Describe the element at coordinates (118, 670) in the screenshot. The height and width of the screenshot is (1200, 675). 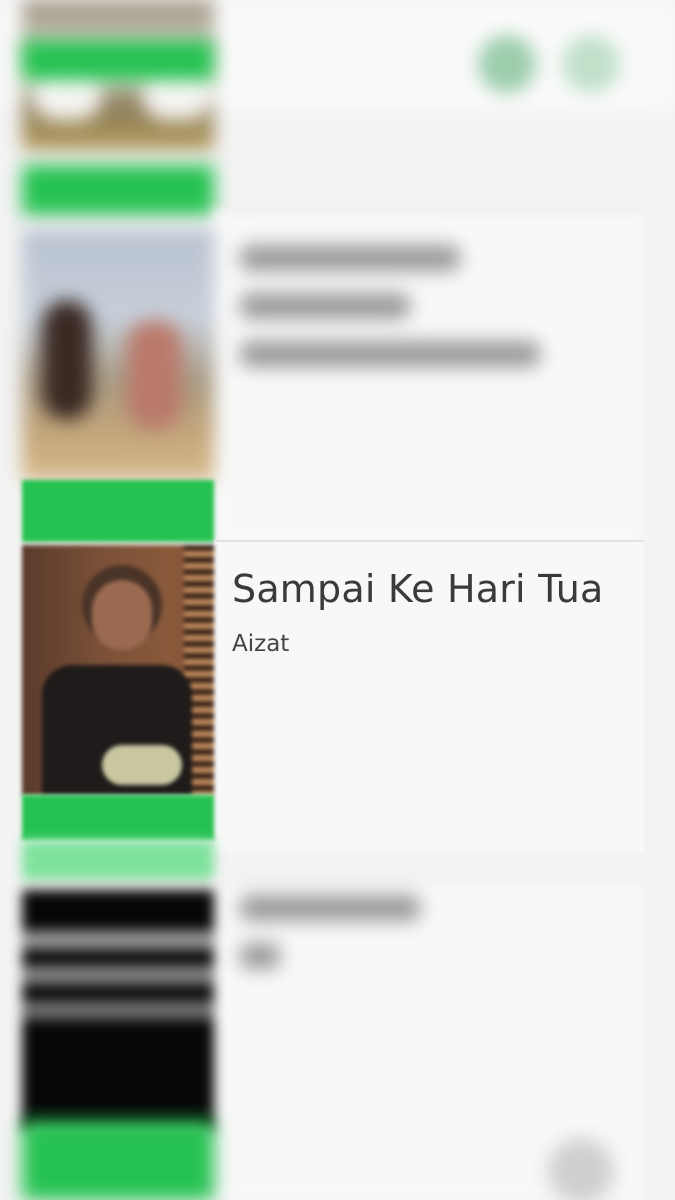
I see `album-art-aizat` at that location.